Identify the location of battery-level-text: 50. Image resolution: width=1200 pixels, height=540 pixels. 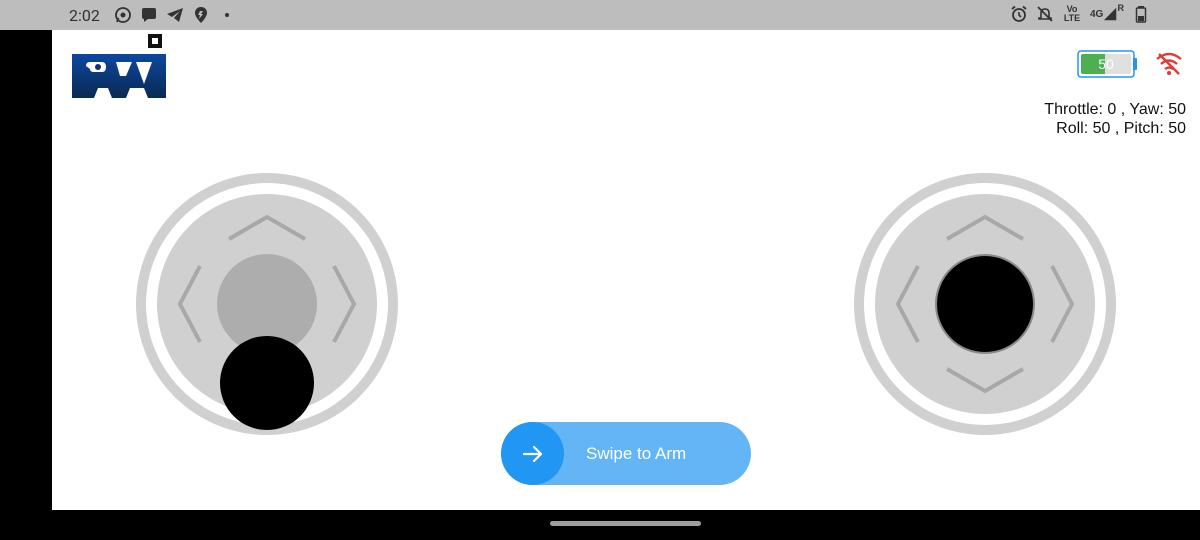
(1106, 64).